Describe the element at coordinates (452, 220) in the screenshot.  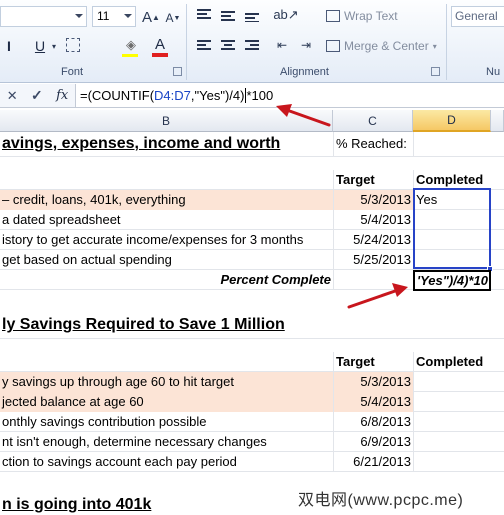
I see `cell-d5` at that location.